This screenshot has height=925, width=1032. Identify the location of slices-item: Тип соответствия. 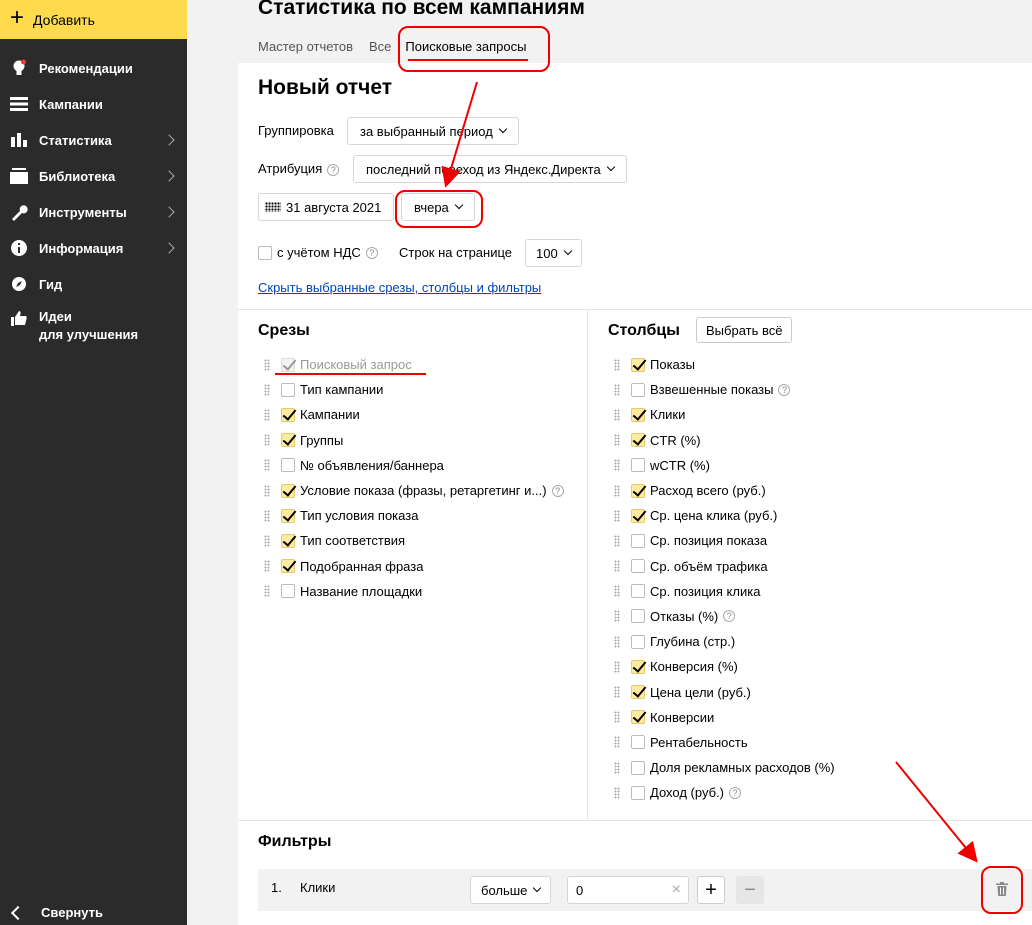
(414, 540).